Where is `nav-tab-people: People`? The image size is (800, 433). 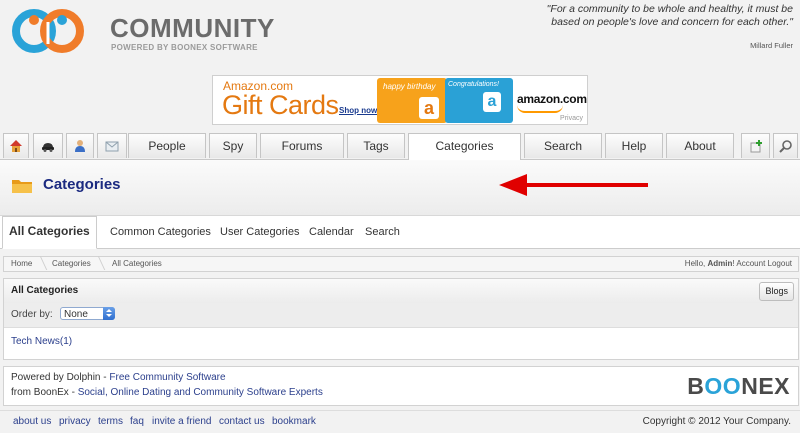
nav-tab-people: People is located at coordinates (167, 145).